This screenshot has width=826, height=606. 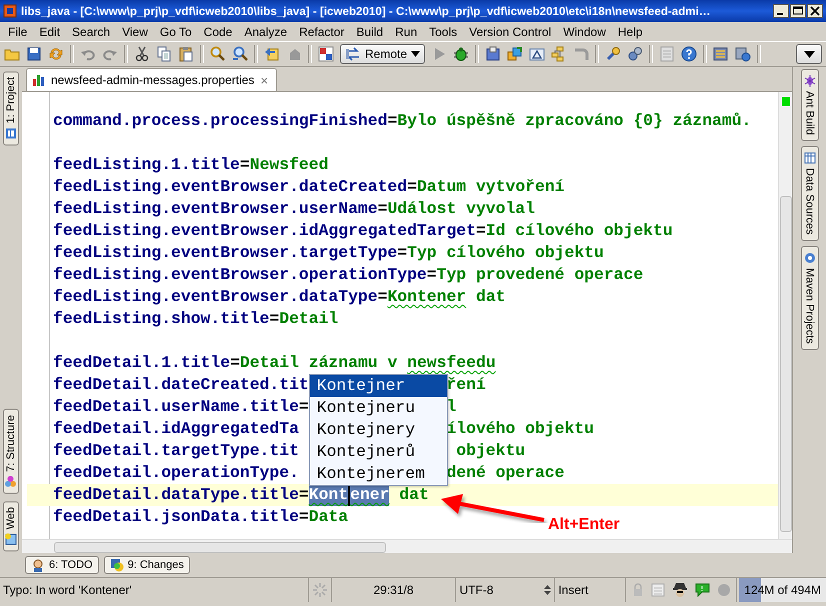 I want to click on annotation-label: Alt+Enter, so click(x=584, y=525).